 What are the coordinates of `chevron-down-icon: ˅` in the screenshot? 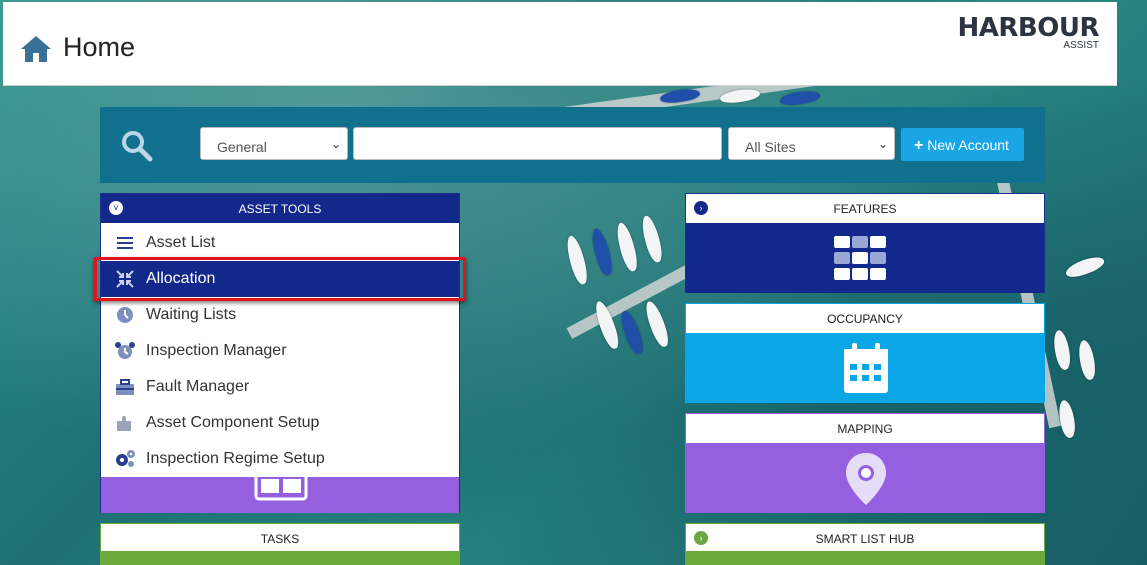 It's located at (116, 208).